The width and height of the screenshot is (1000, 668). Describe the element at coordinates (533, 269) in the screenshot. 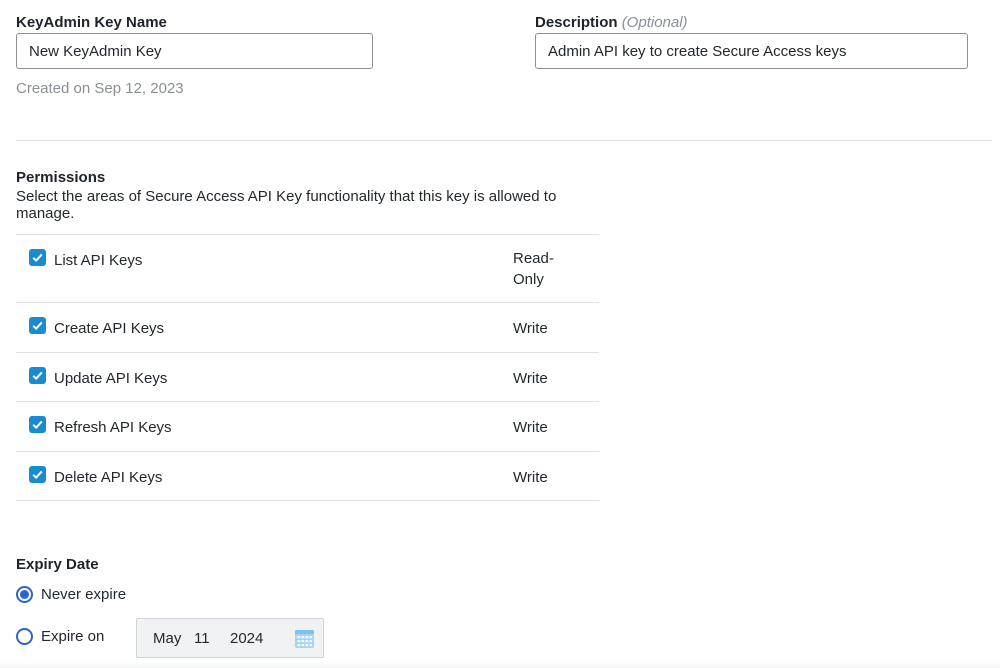

I see `permission-access: Read-Only` at that location.